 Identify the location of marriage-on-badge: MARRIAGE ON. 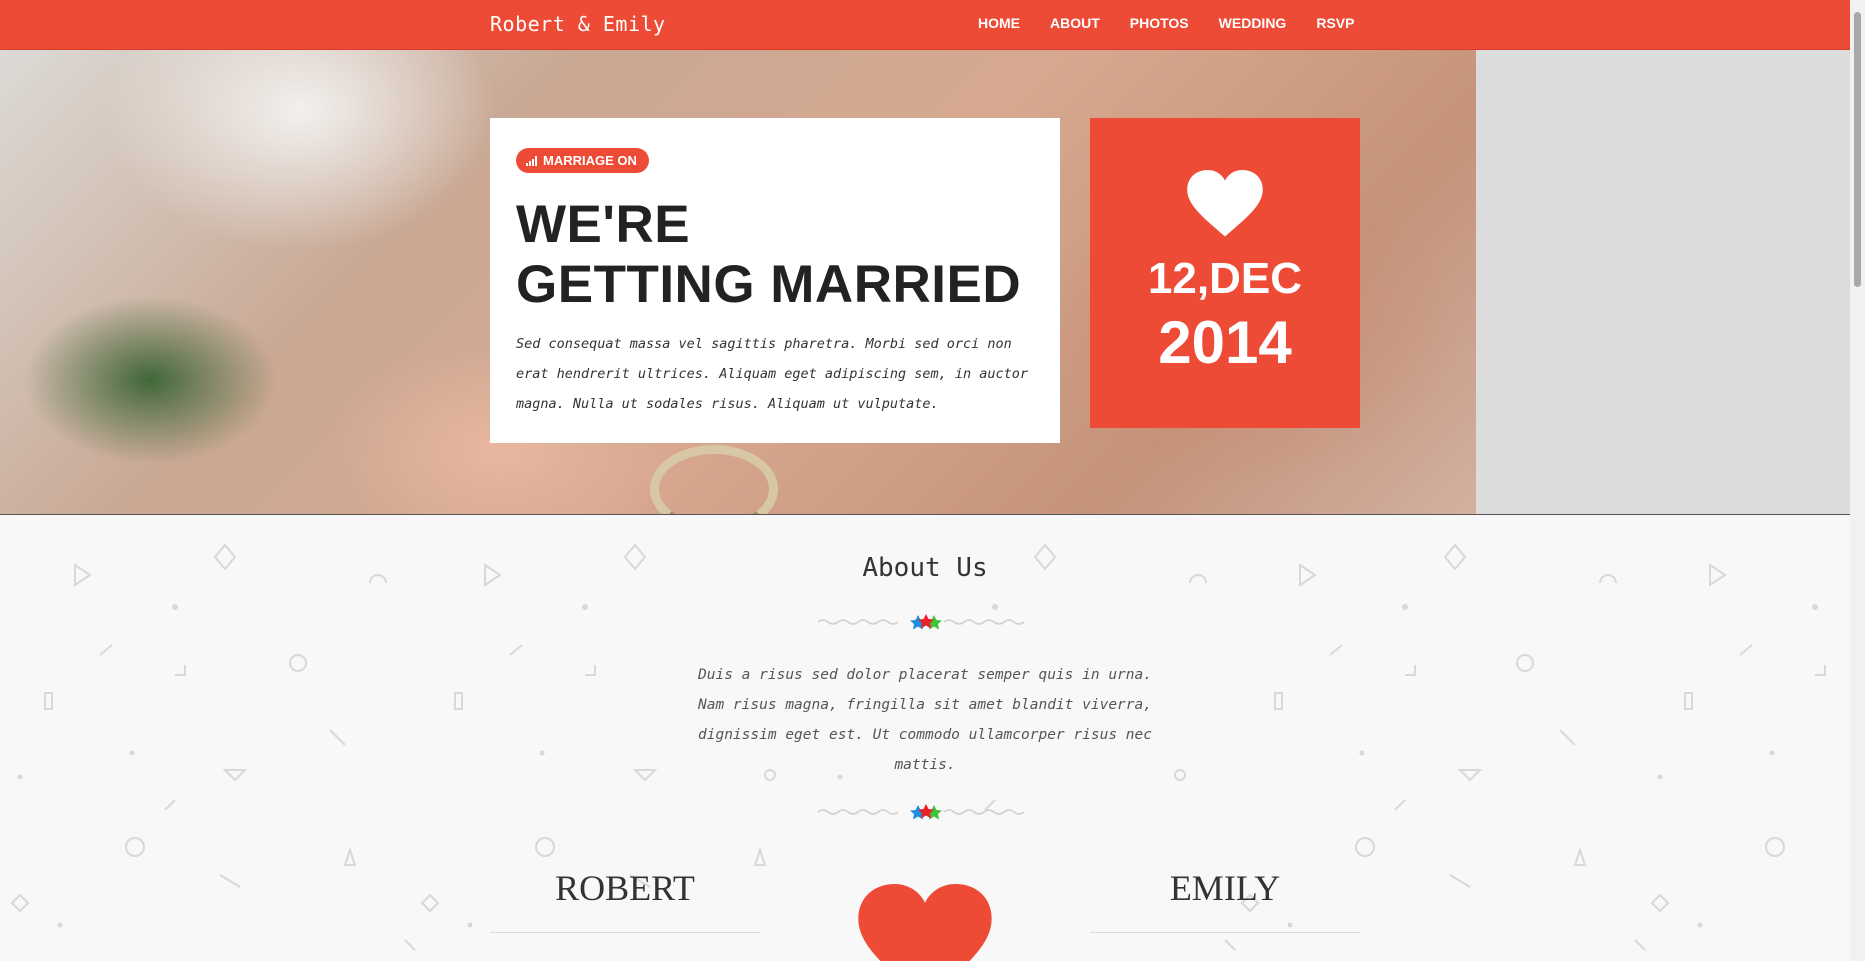
(582, 160).